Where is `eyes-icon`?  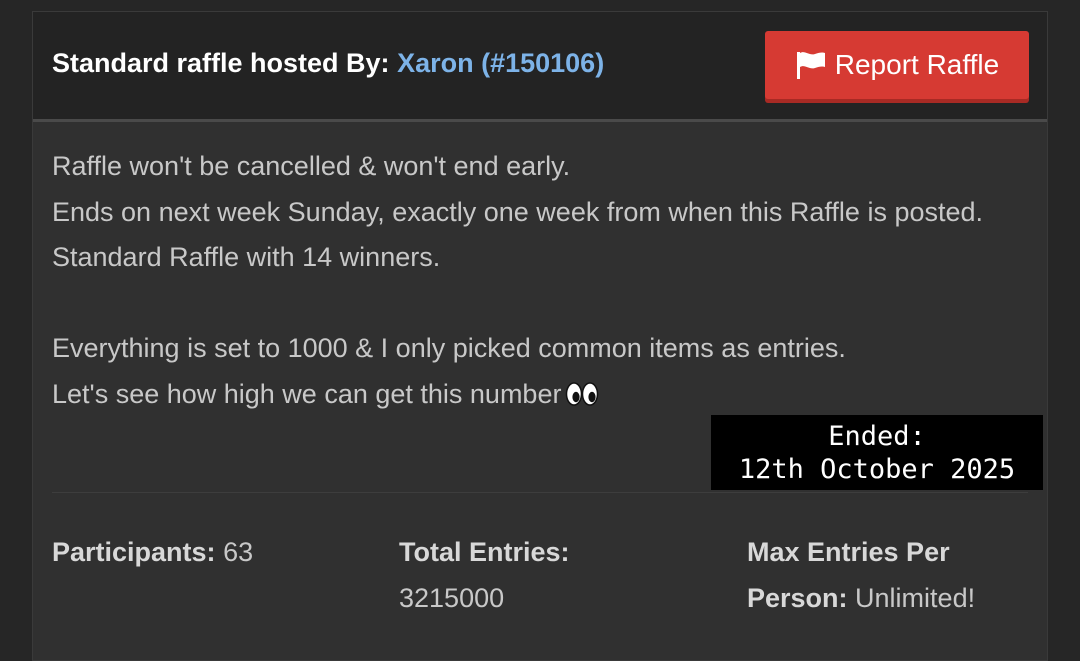 eyes-icon is located at coordinates (582, 399).